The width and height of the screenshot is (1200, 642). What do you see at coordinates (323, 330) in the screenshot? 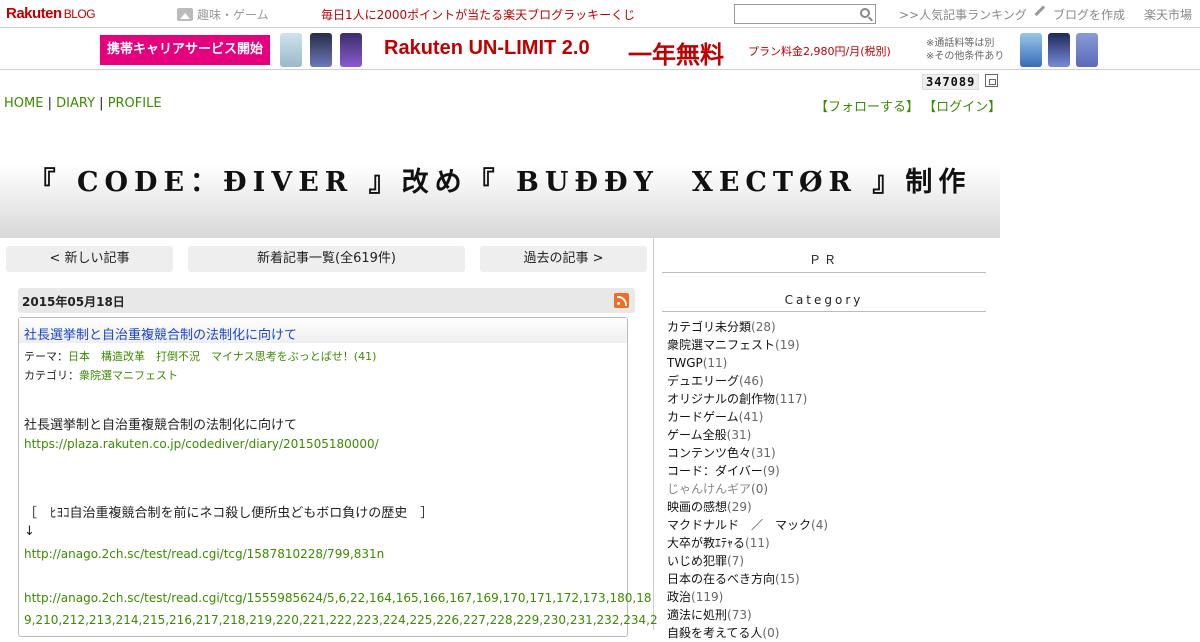
I see `post-title-bar: 社長選挙制と自治重複競合制の法制化に向けて` at bounding box center [323, 330].